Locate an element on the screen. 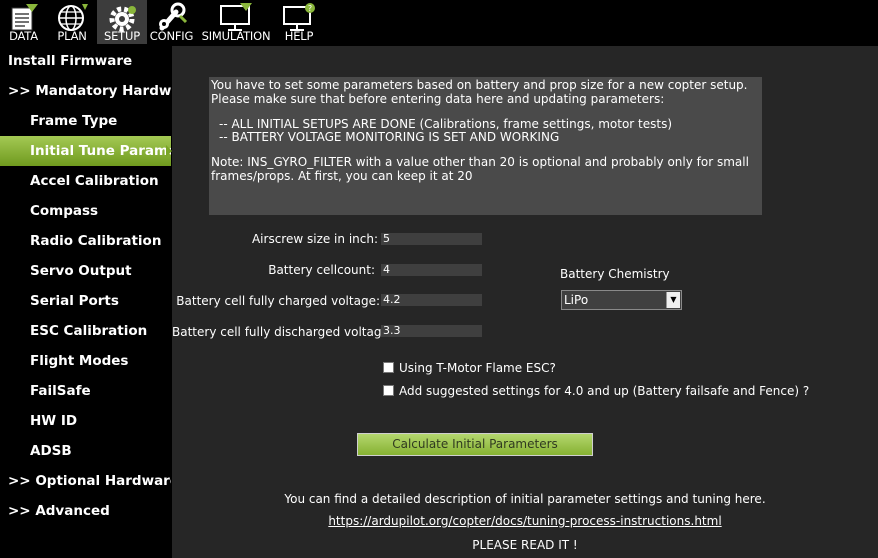 Image resolution: width=878 pixels, height=558 pixels. sidebar-item-hw-id: HW ID is located at coordinates (85, 421).